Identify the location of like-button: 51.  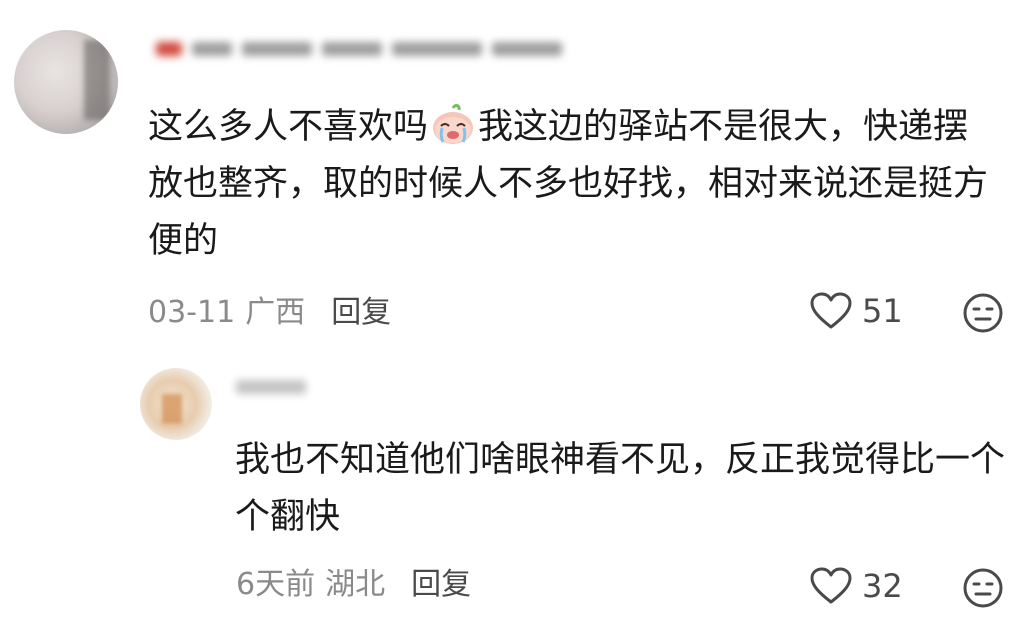
(856, 311).